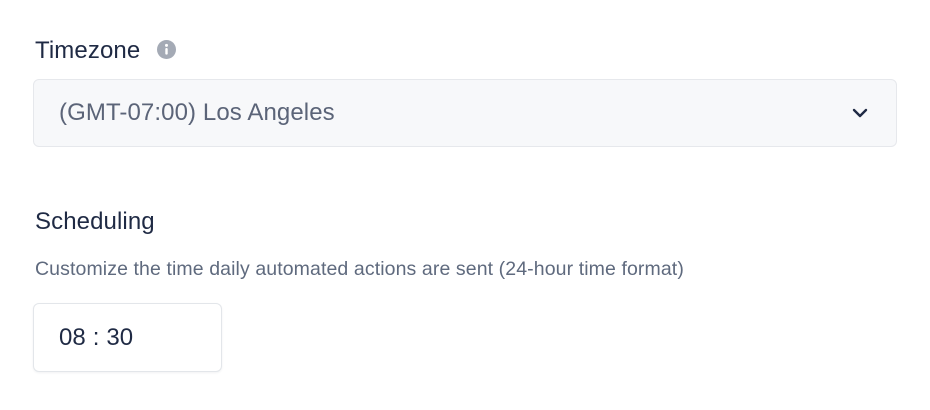  What do you see at coordinates (88, 50) in the screenshot?
I see `timezone-label: Timezone` at bounding box center [88, 50].